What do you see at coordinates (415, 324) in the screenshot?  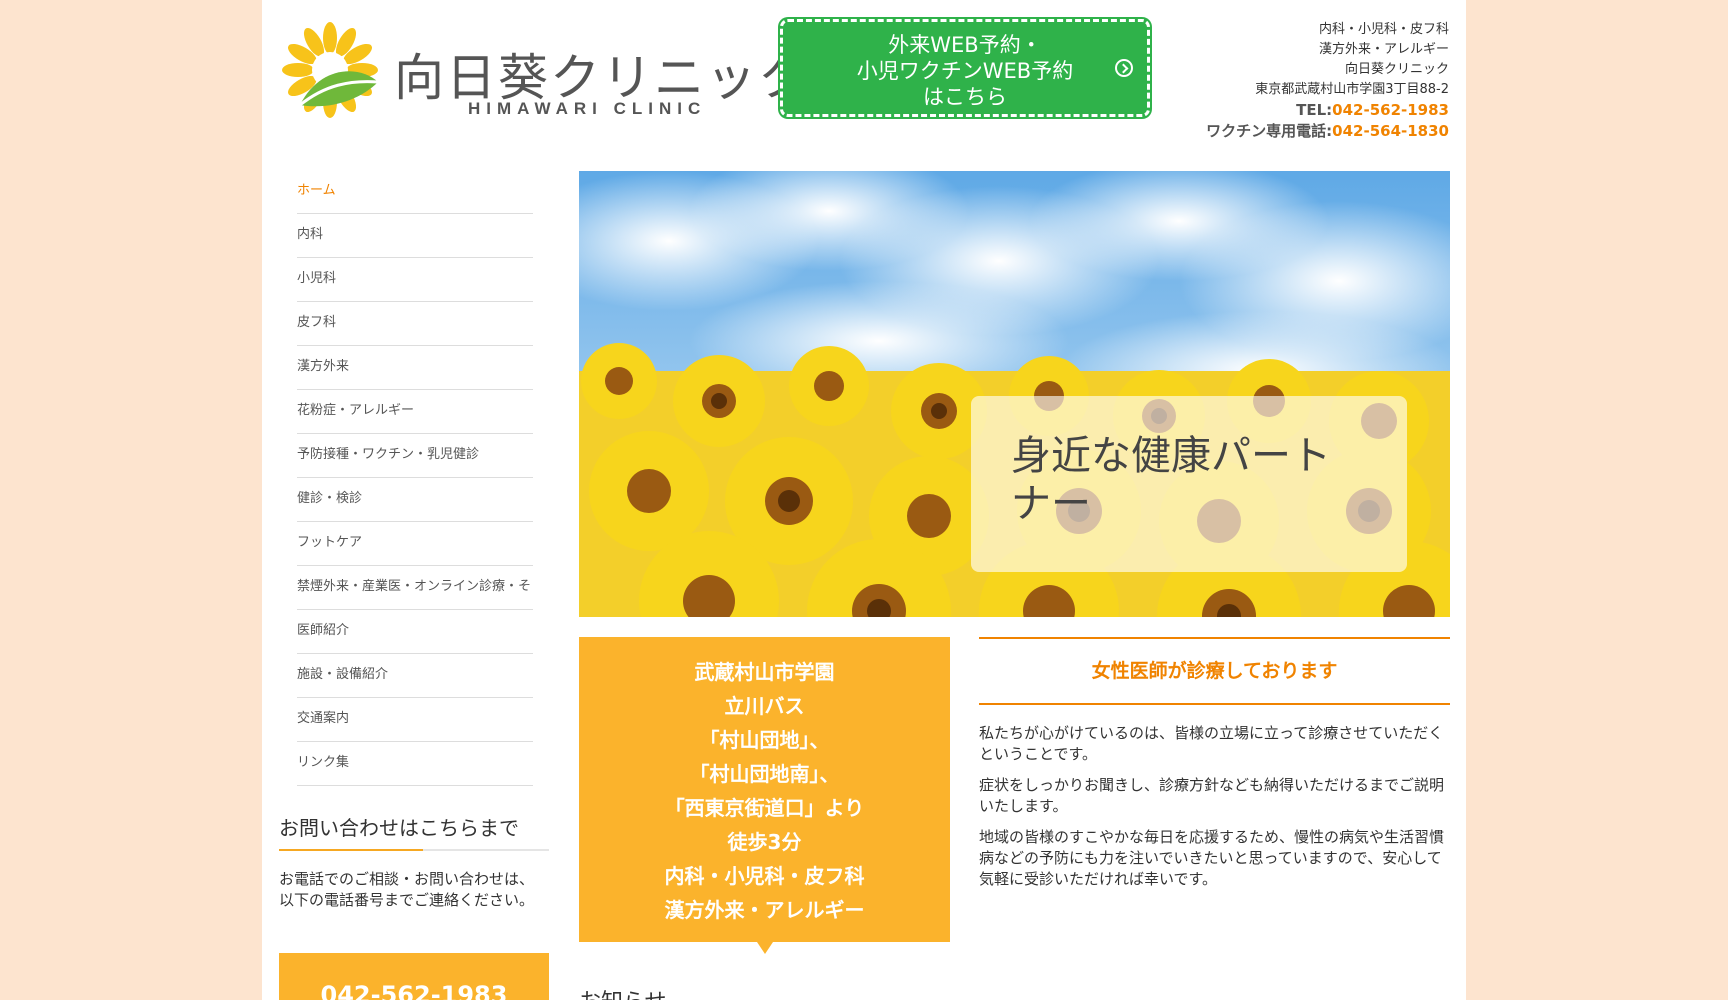 I see `nav-item-dermatology: 皮フ科` at bounding box center [415, 324].